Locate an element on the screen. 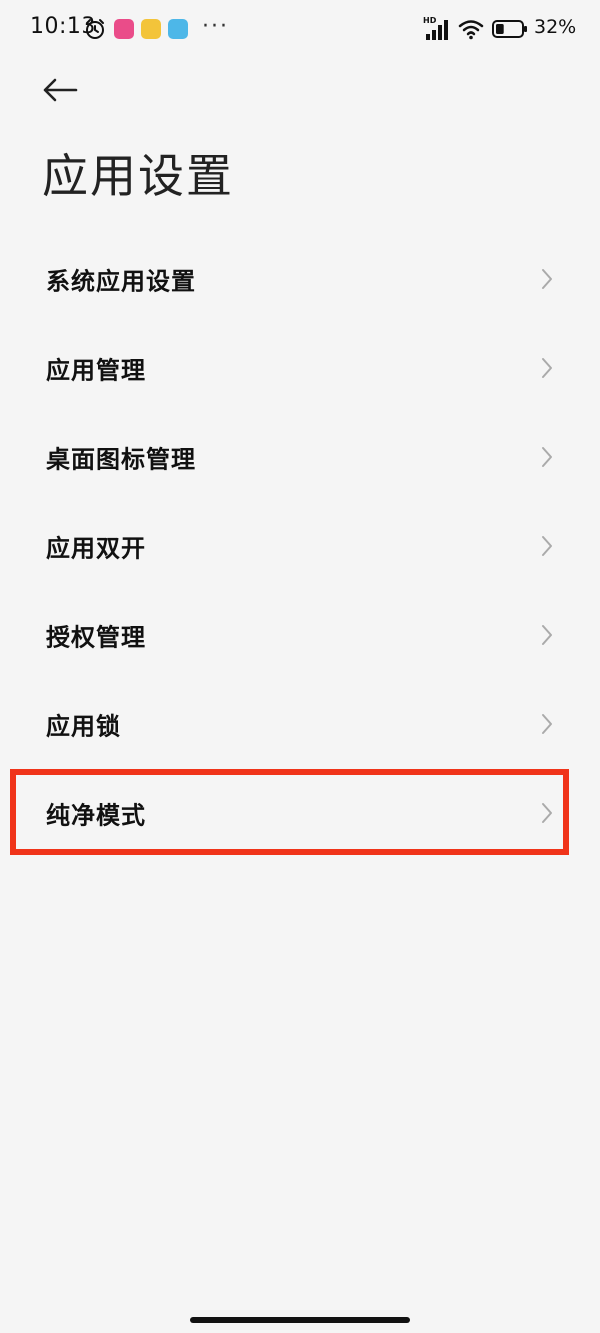 This screenshot has height=1333, width=600. battery-icon is located at coordinates (509, 29).